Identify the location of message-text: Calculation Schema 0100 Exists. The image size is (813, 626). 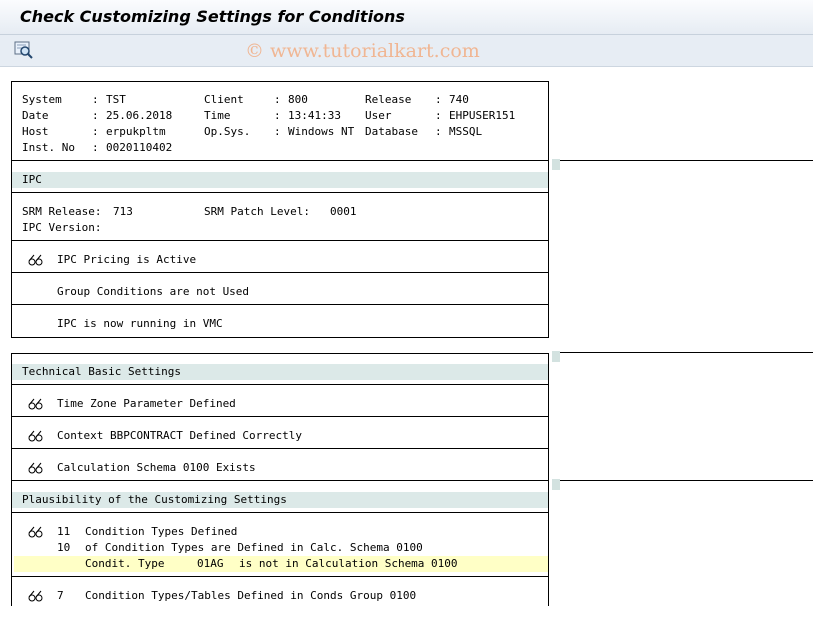
(156, 467).